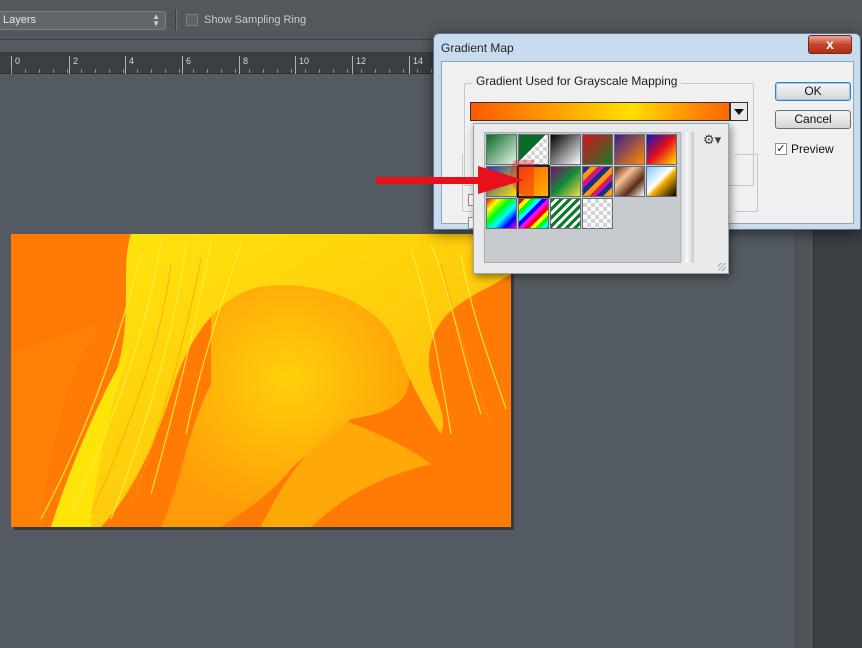 The image size is (862, 648). Describe the element at coordinates (156, 20) in the screenshot. I see `updown-arrows-icon: ▲ ▼` at that location.